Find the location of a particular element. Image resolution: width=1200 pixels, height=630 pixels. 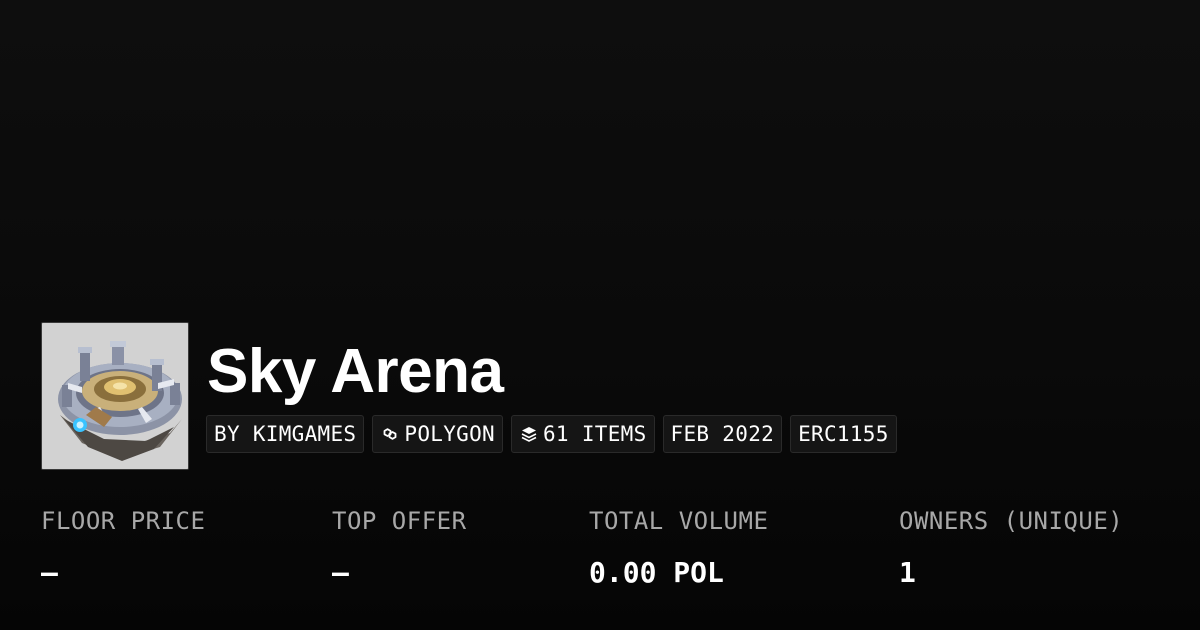

stat-label: TOTAL VOLUME is located at coordinates (679, 521).